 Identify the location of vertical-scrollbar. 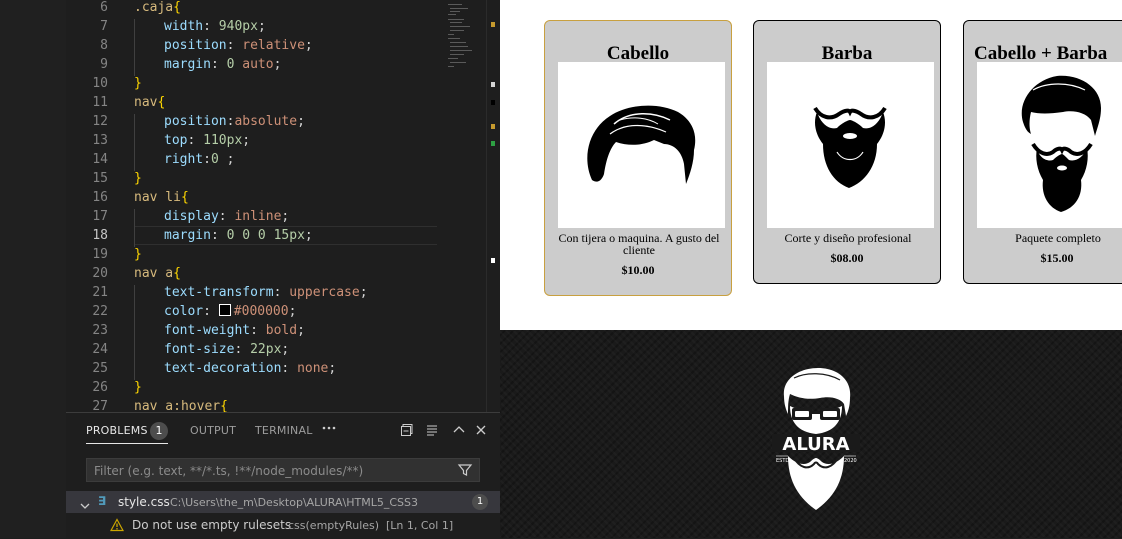
(493, 206).